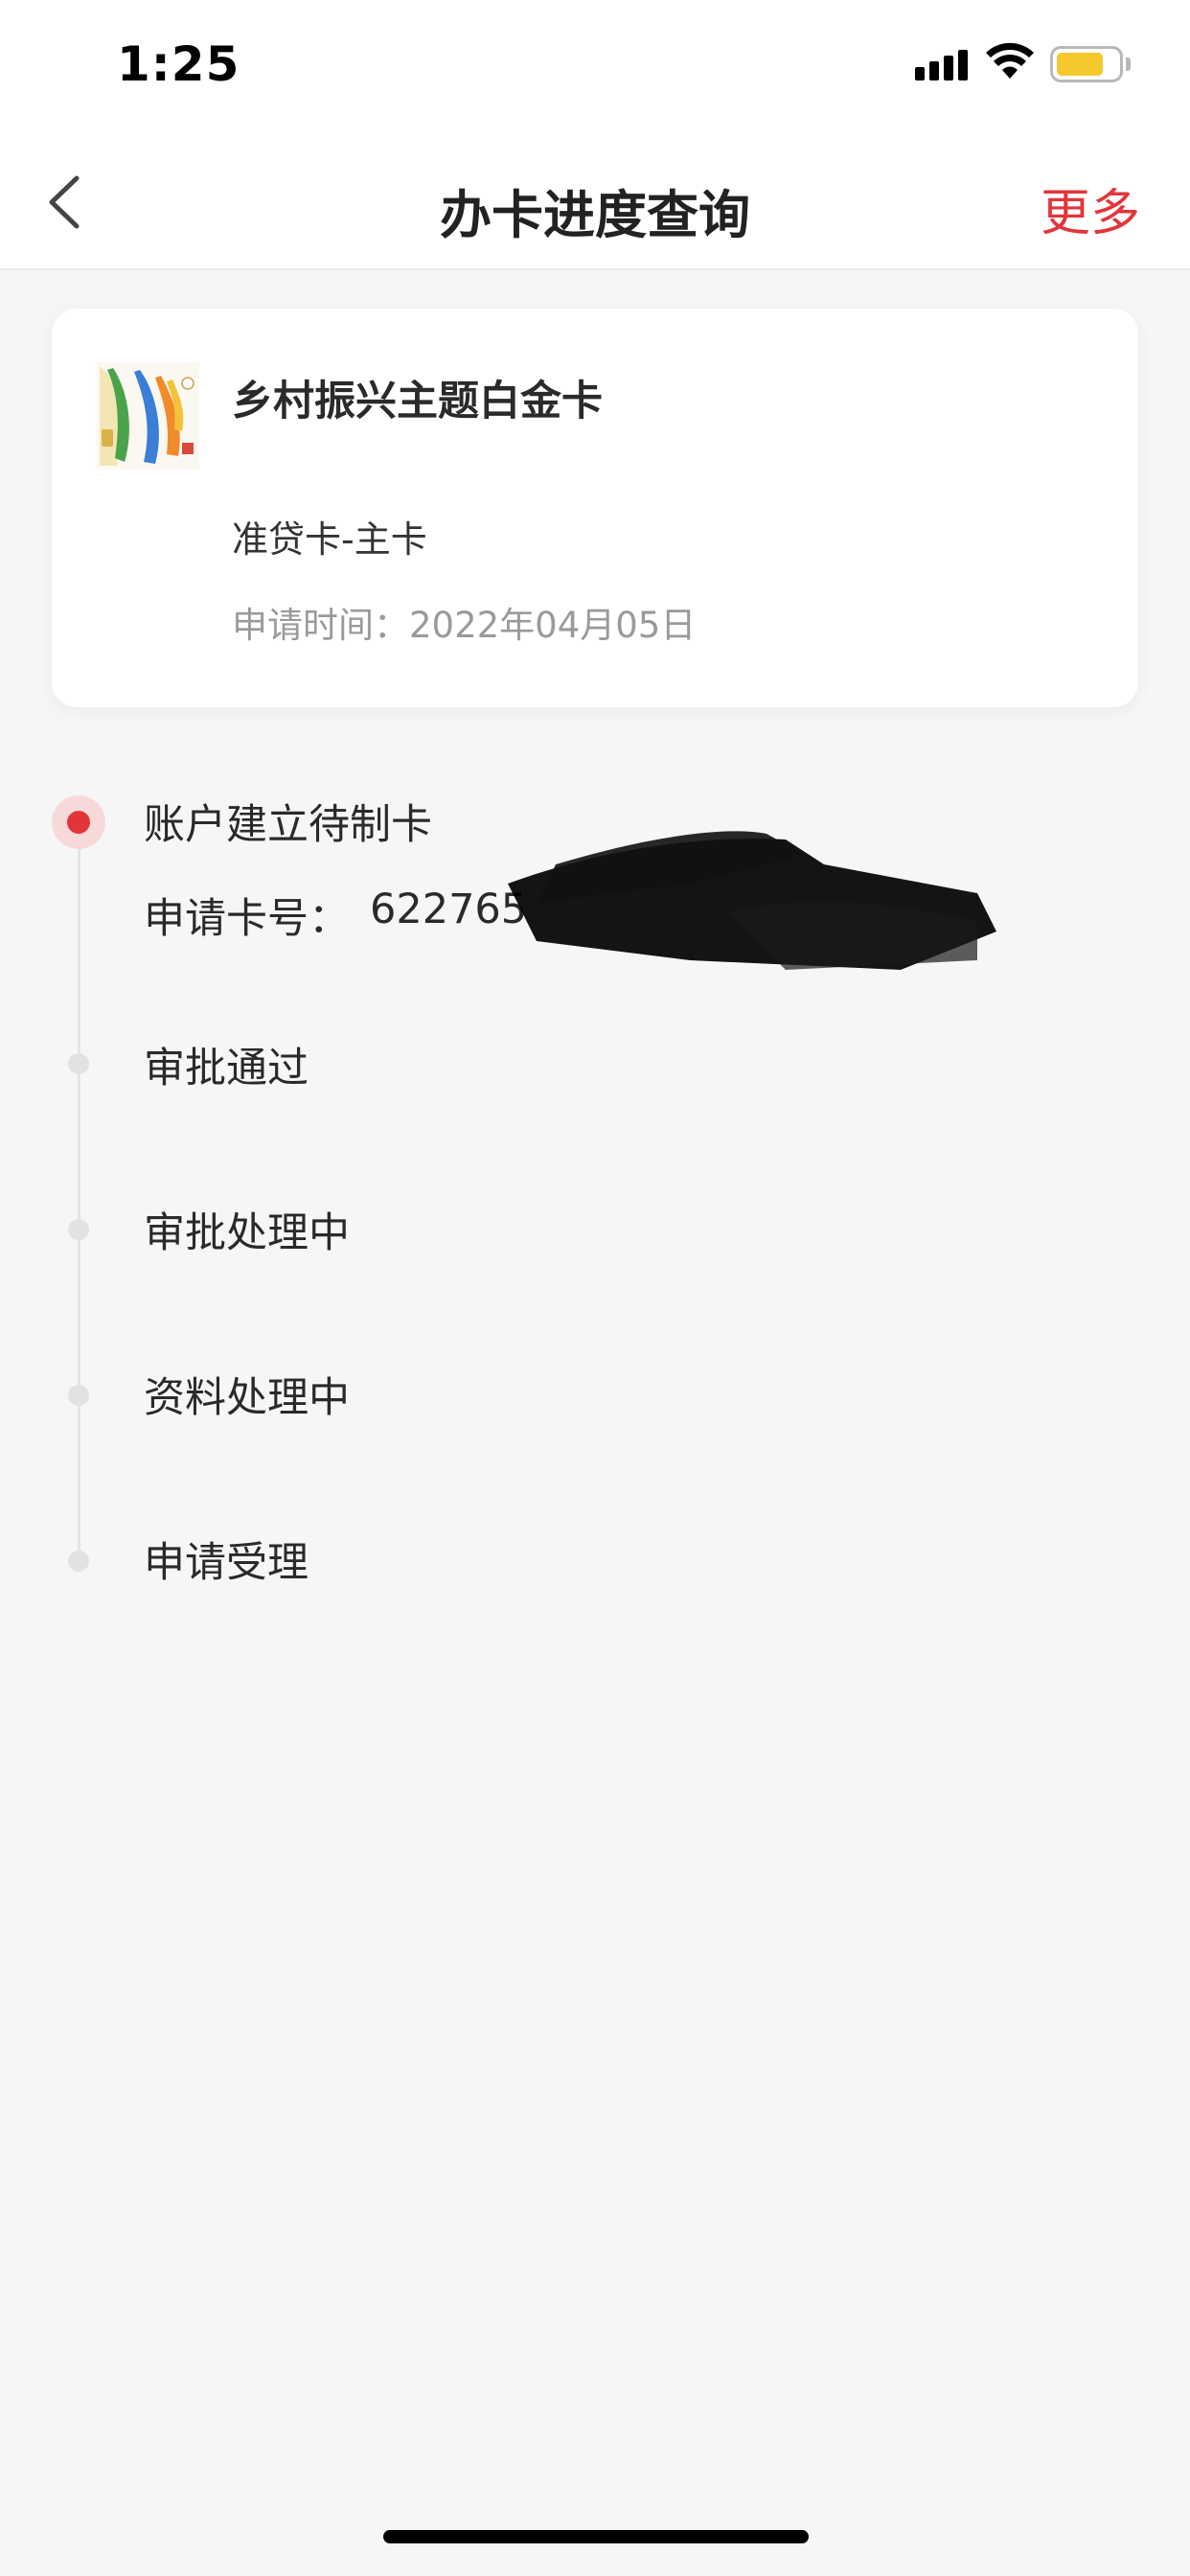 The height and width of the screenshot is (2576, 1190). What do you see at coordinates (752, 900) in the screenshot?
I see `redaction-scribble` at bounding box center [752, 900].